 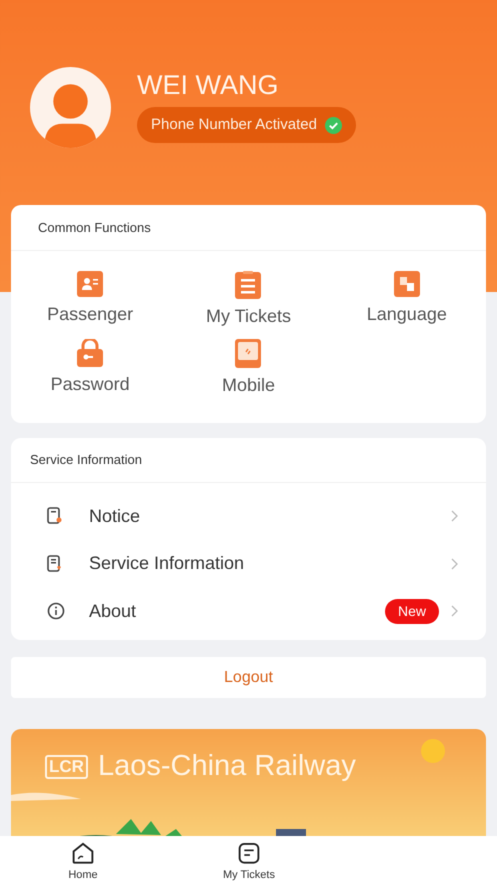 What do you see at coordinates (248, 385) in the screenshot?
I see `function-label: Mobile` at bounding box center [248, 385].